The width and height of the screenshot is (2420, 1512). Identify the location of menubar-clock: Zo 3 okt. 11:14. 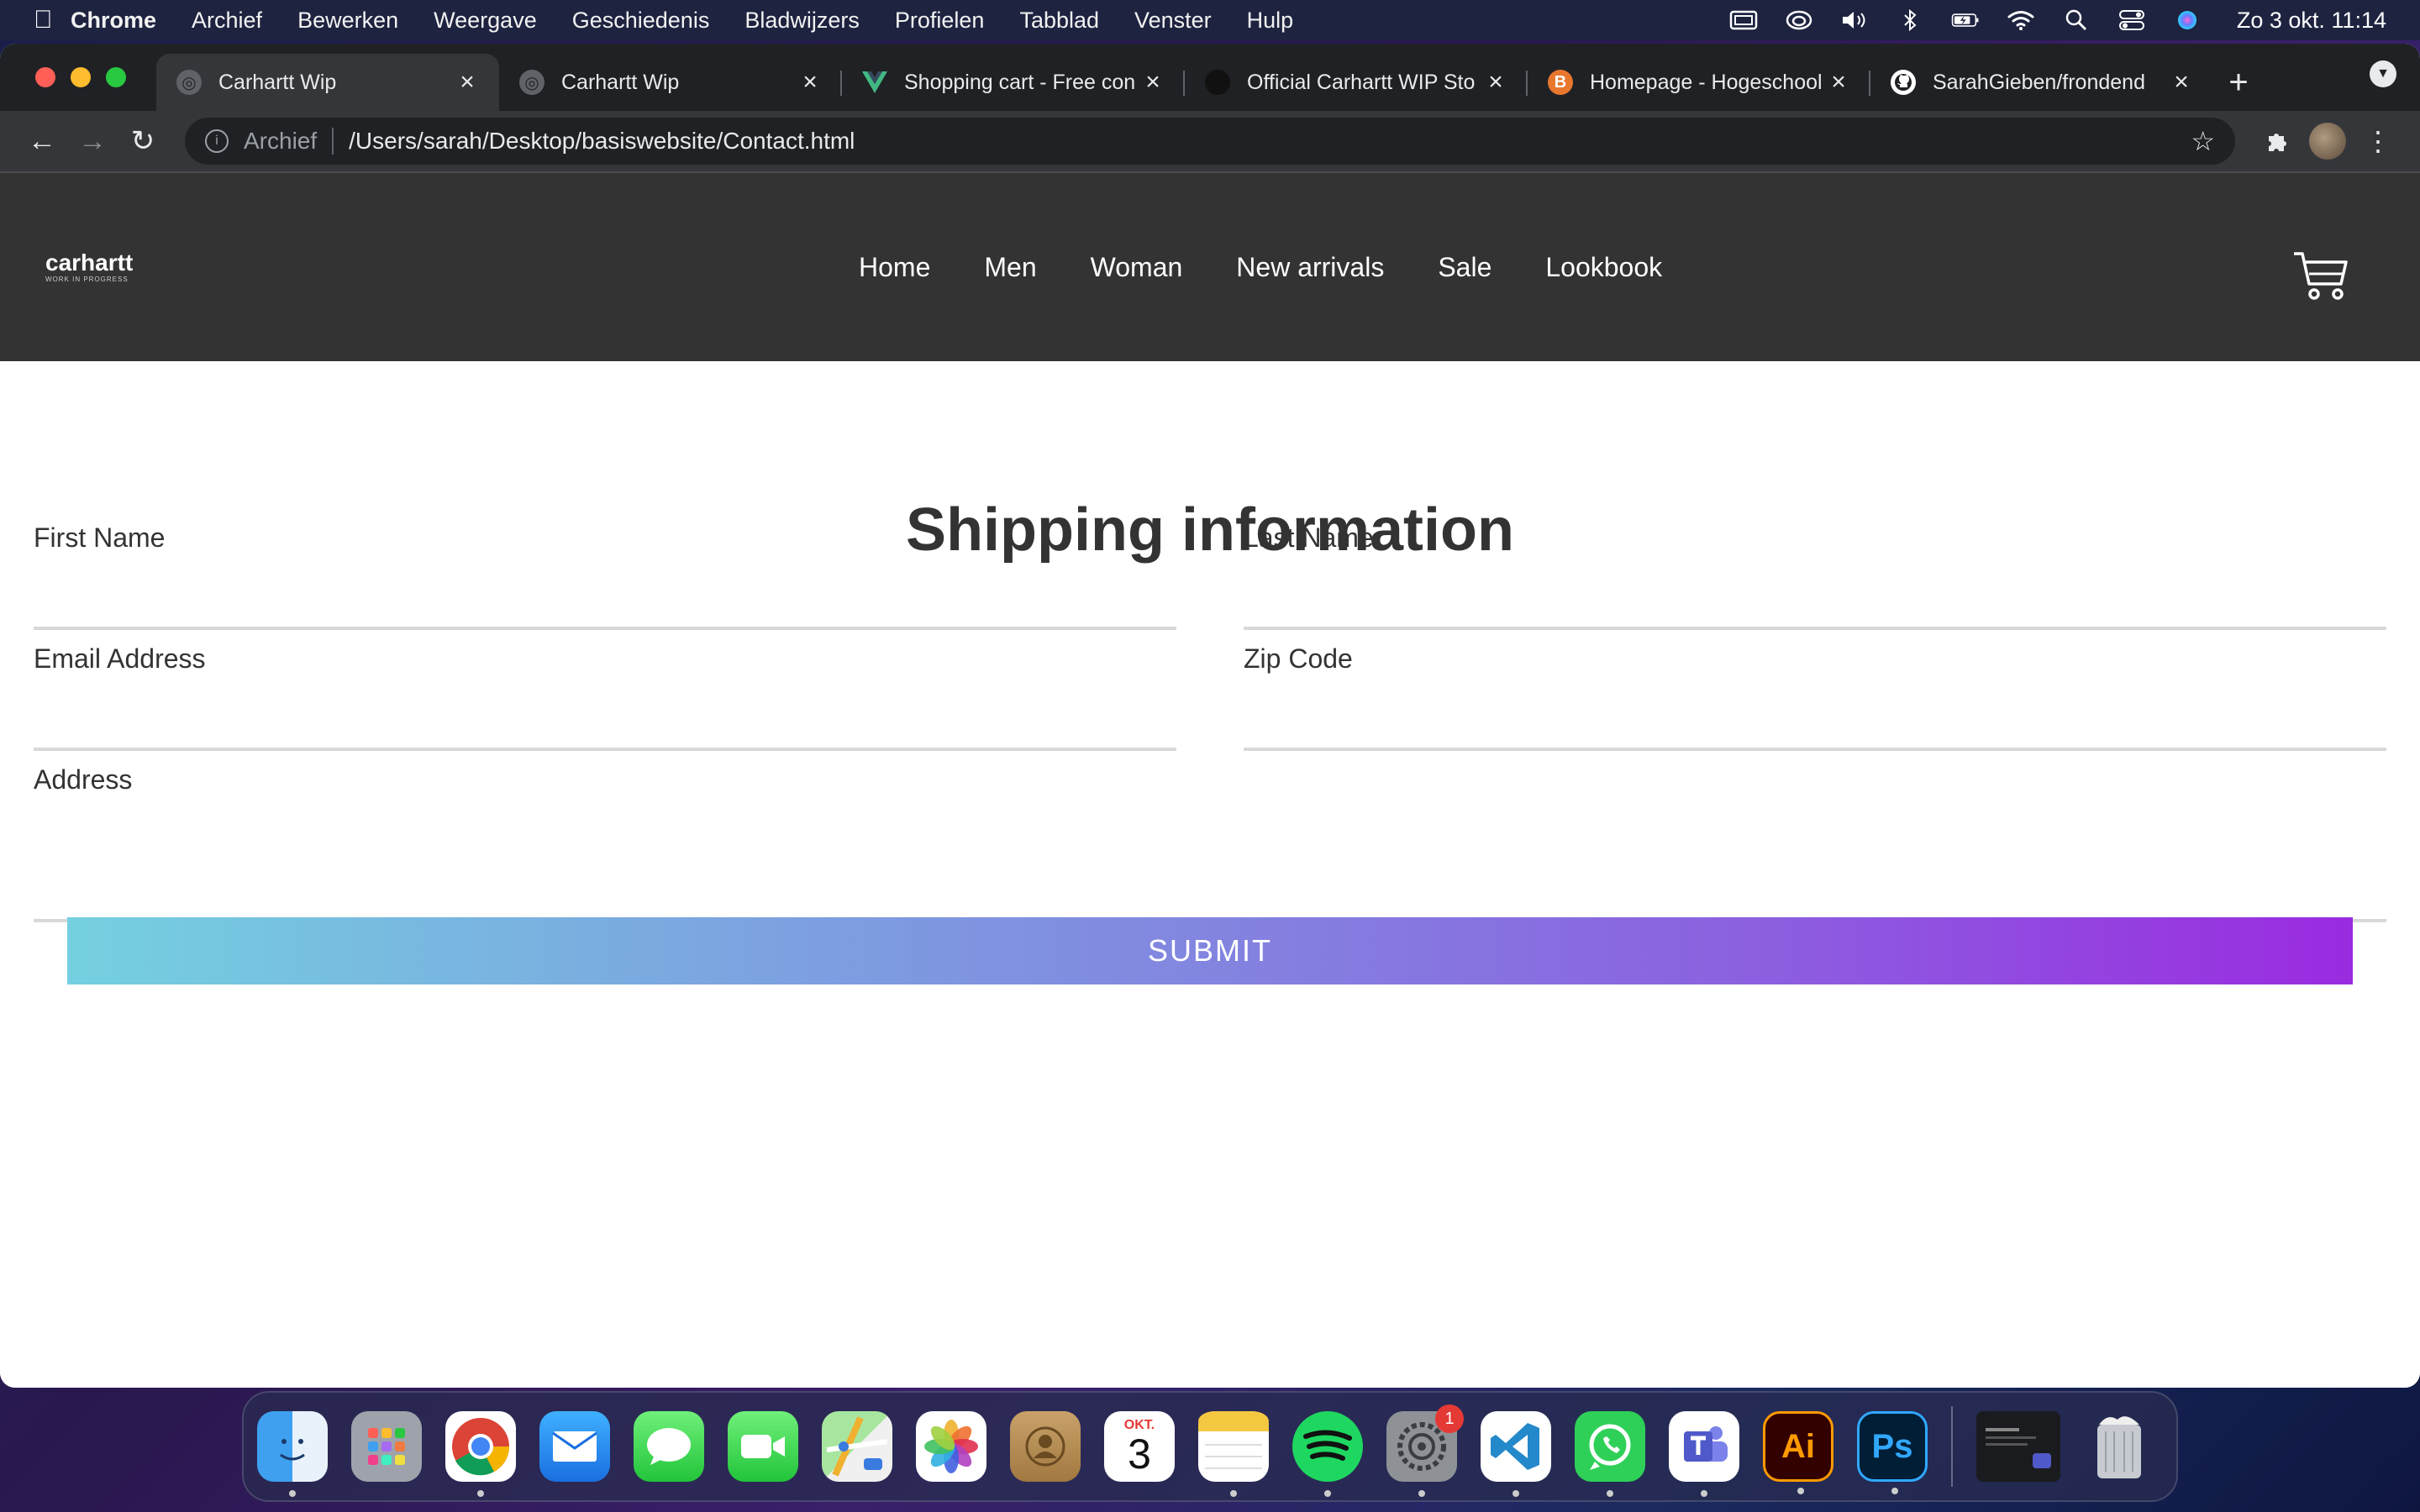
(2311, 21).